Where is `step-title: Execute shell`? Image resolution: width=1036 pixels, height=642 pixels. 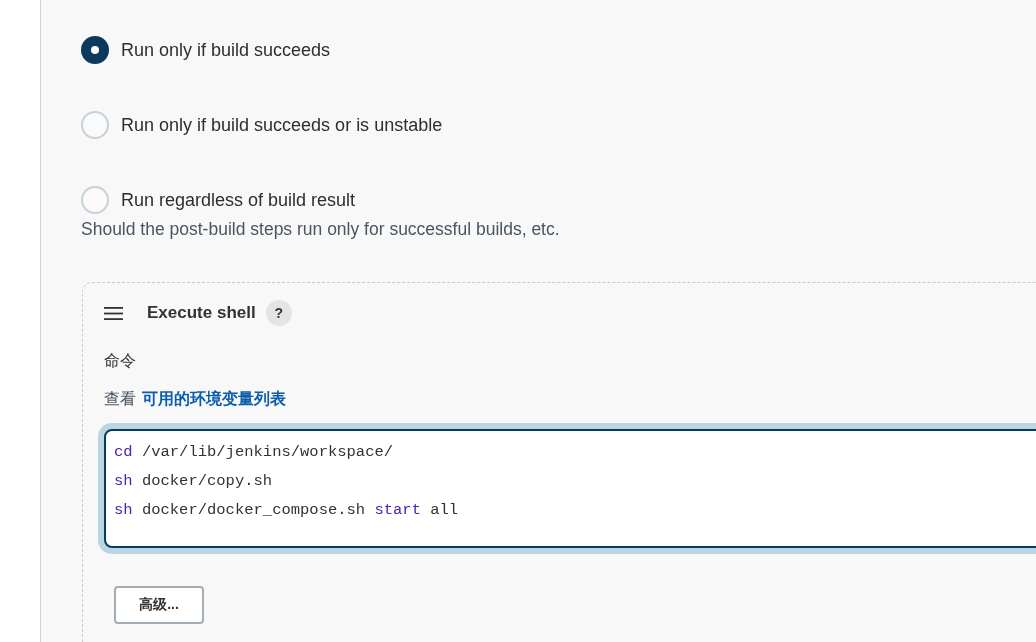 step-title: Execute shell is located at coordinates (201, 313).